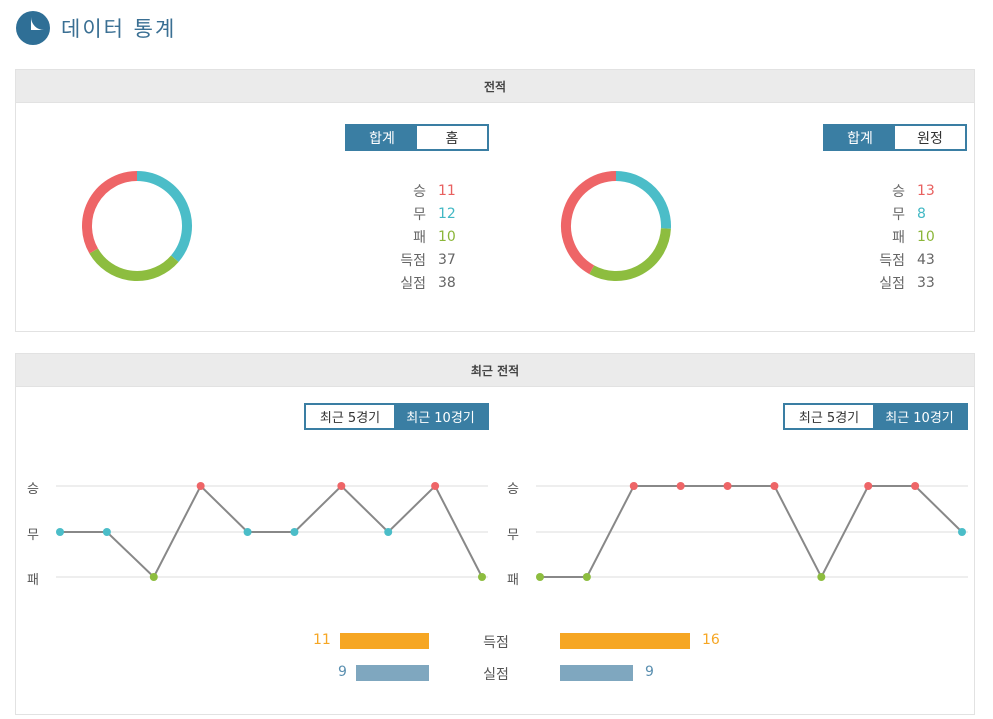  What do you see at coordinates (322, 640) in the screenshot?
I see `home-goals-for-value: 11` at bounding box center [322, 640].